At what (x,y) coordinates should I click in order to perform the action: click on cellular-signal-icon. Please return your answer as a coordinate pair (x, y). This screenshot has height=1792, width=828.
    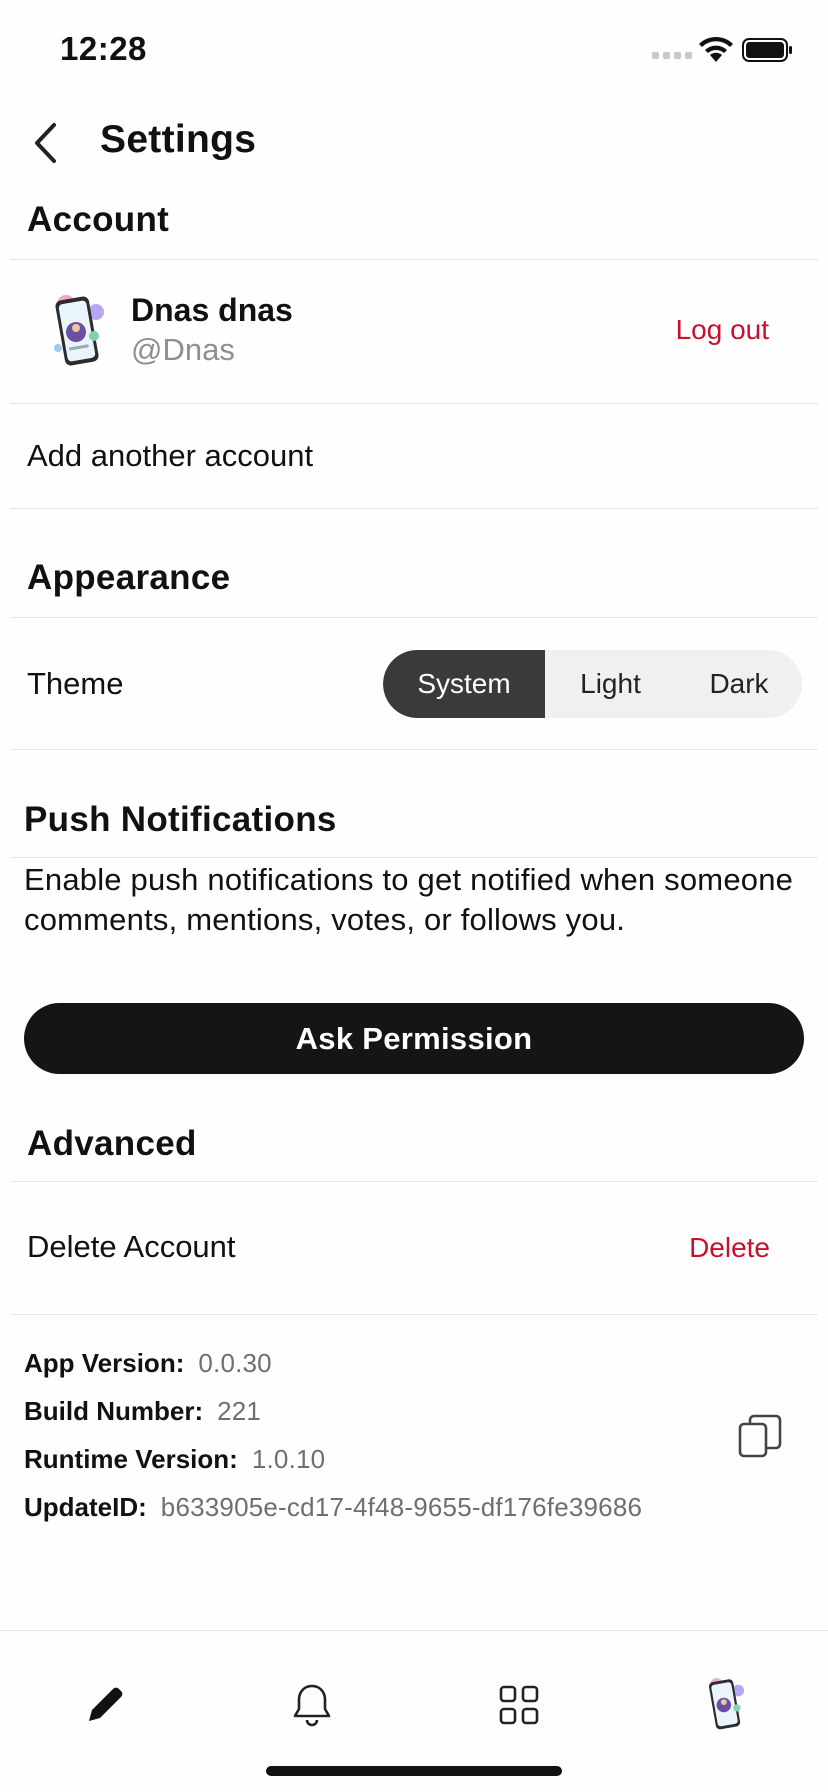
    Looking at the image, I should click on (672, 55).